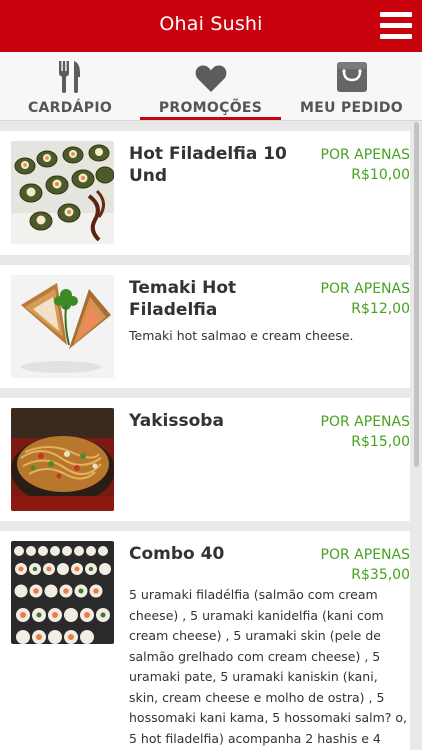 The image size is (422, 750). Describe the element at coordinates (177, 554) in the screenshot. I see `product-name: Combo 40` at that location.